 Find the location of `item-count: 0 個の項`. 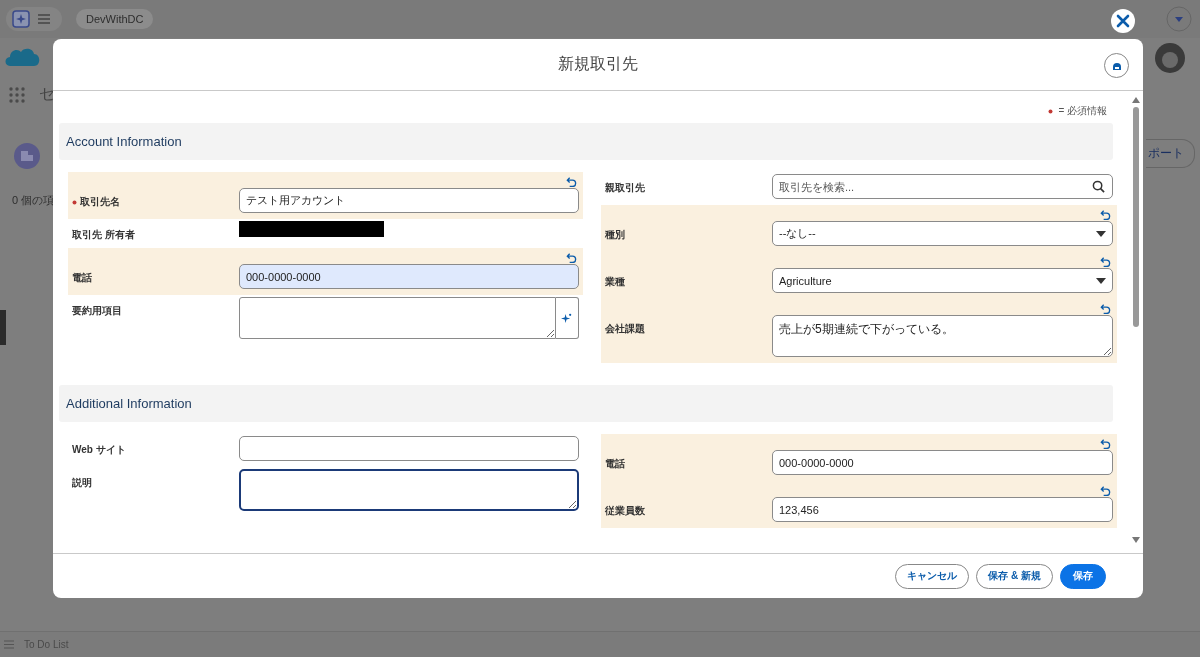

item-count: 0 個の項 is located at coordinates (33, 200).